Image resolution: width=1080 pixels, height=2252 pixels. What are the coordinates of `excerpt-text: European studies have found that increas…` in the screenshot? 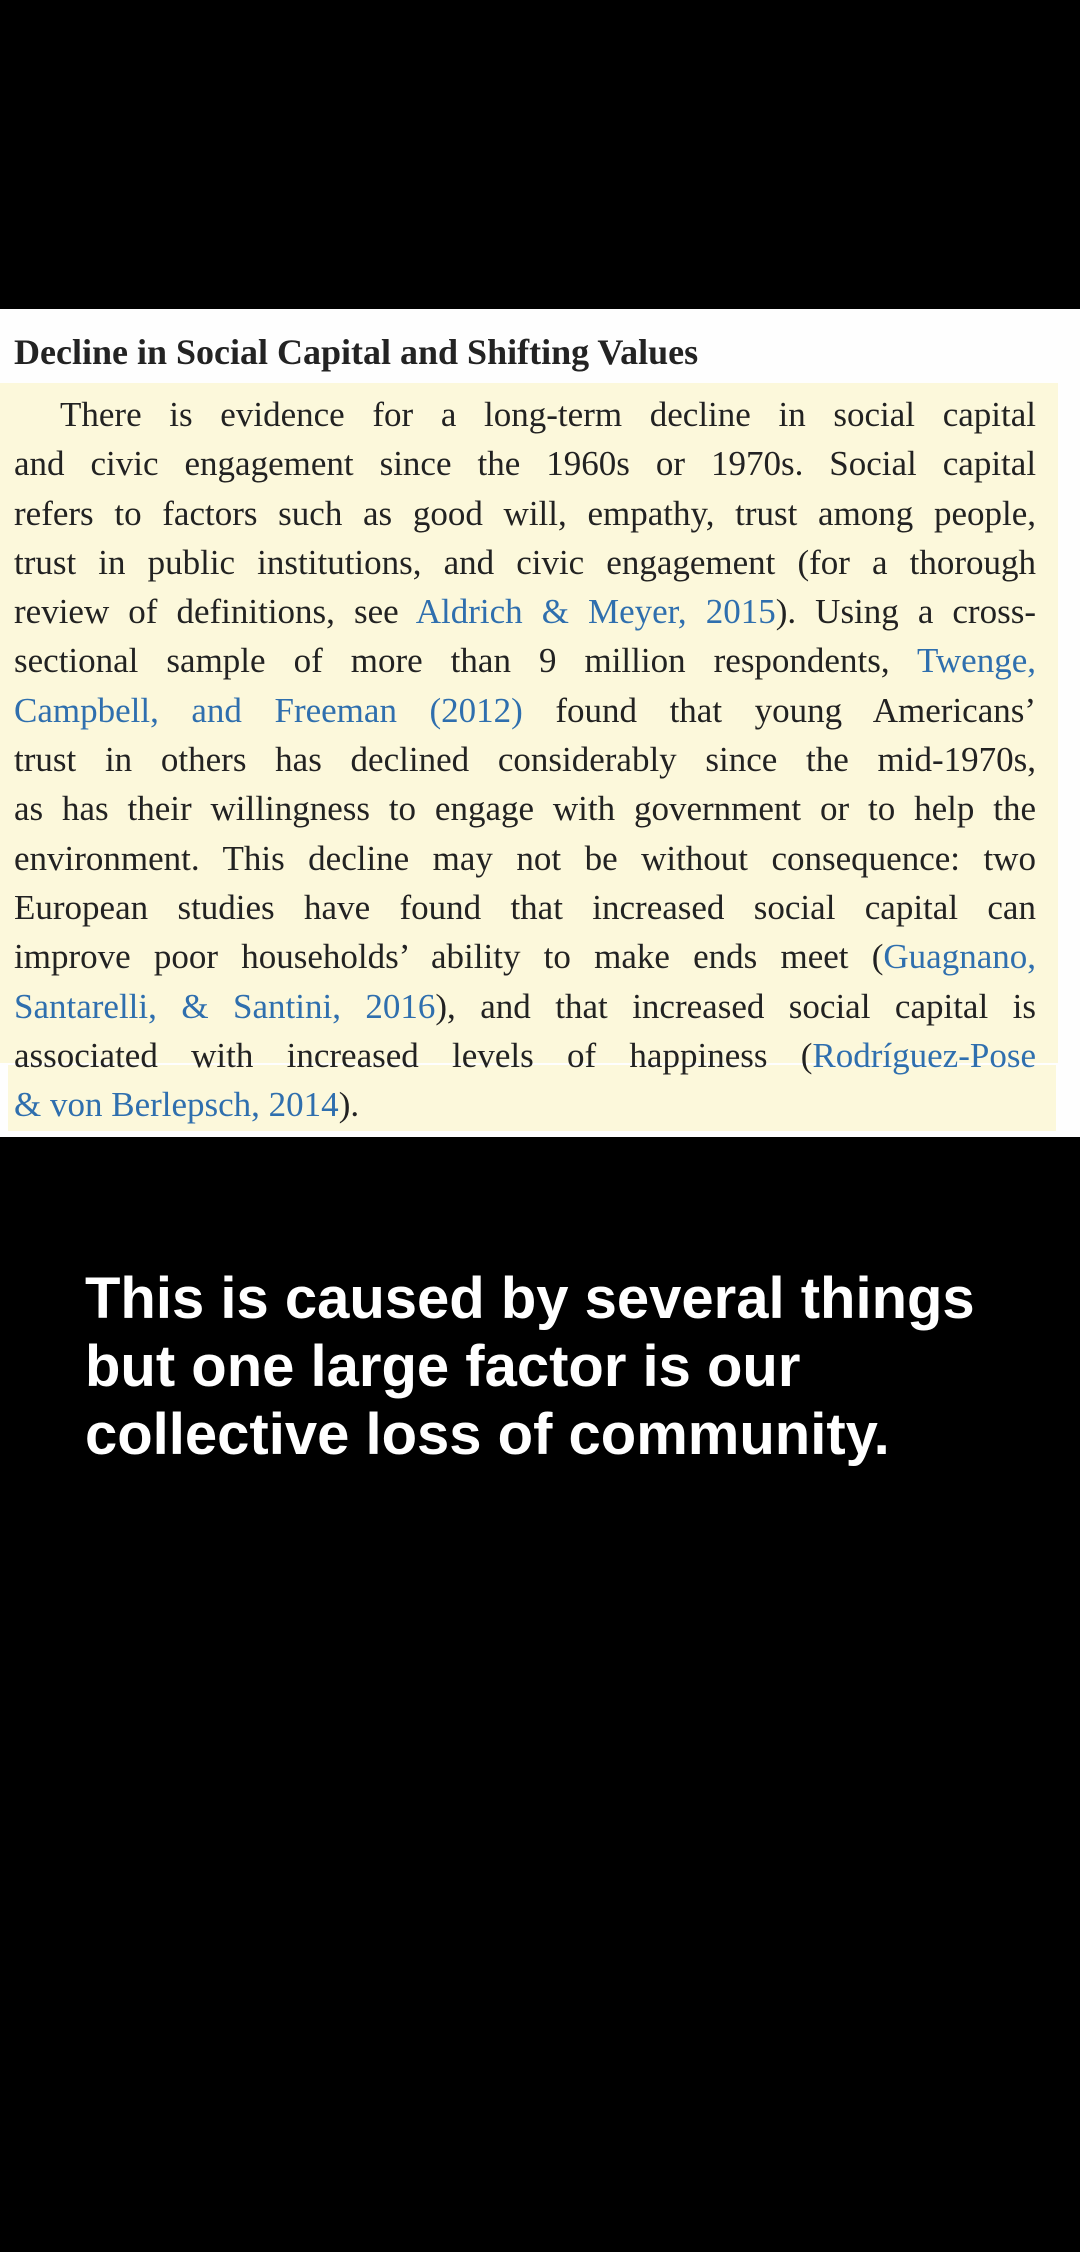 It's located at (525, 907).